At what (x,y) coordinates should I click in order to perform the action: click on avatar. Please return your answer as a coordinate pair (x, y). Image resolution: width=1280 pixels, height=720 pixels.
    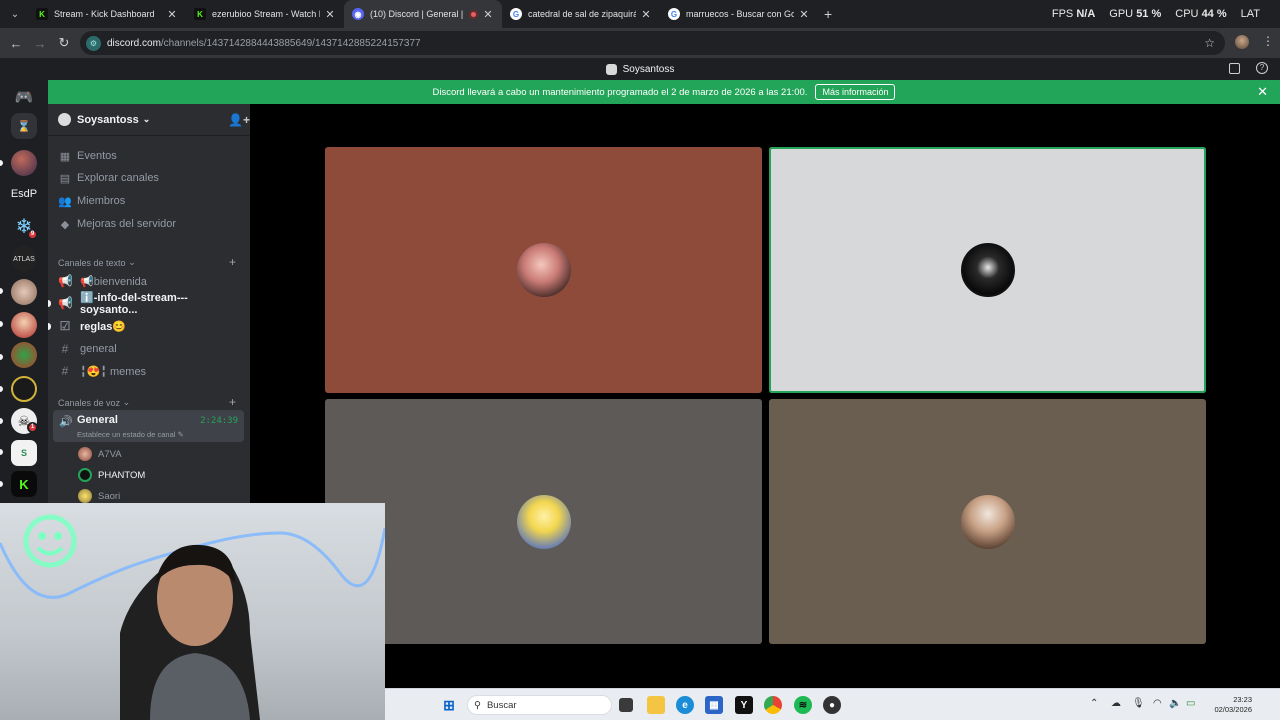
    Looking at the image, I should click on (987, 270).